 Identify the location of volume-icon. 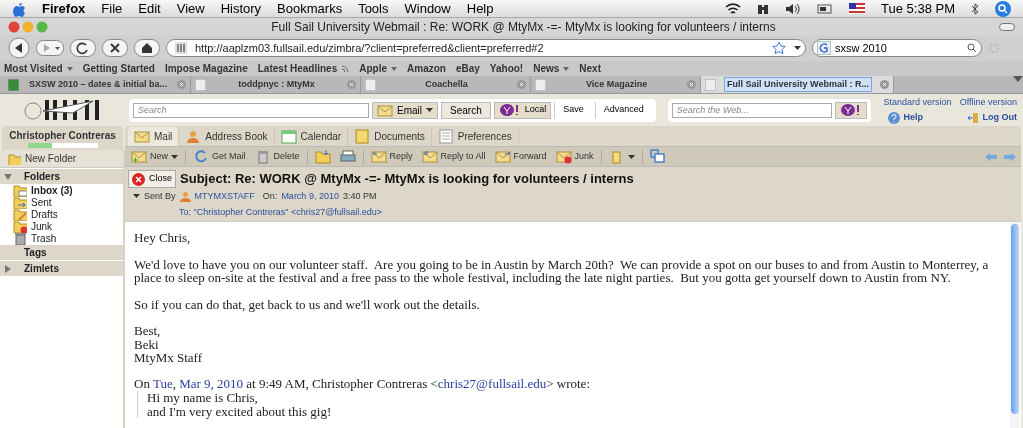
(793, 8).